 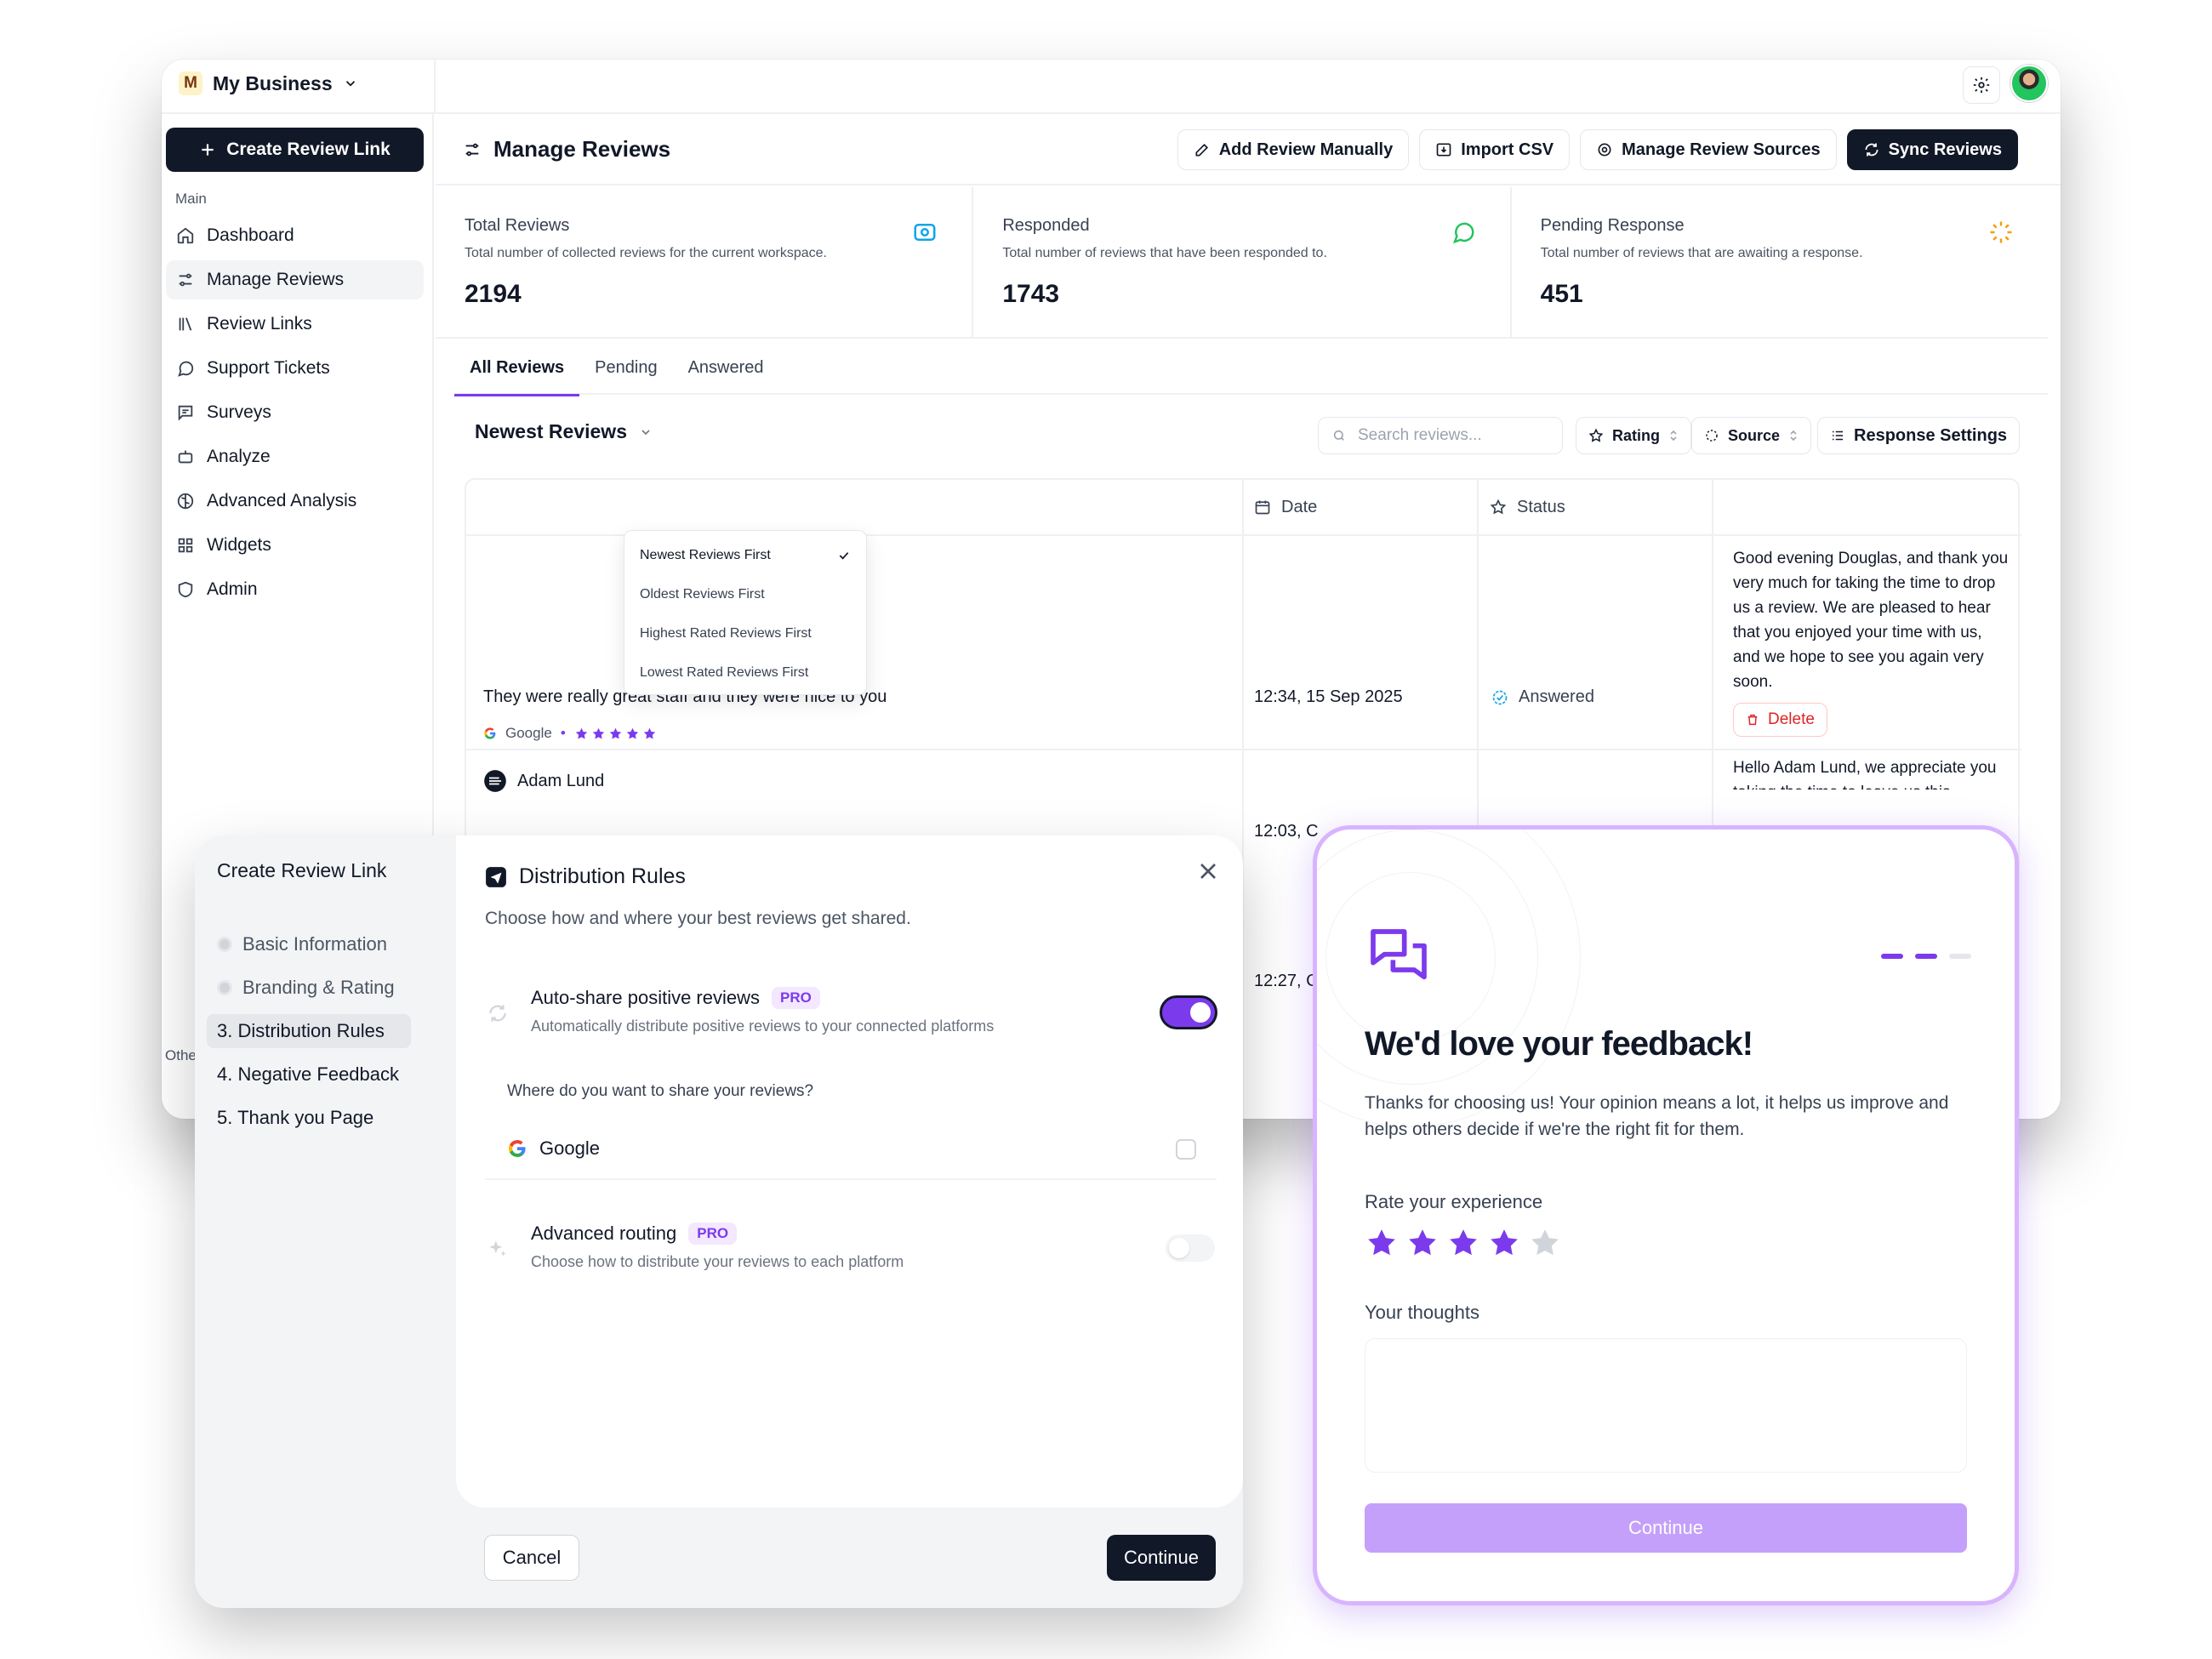 What do you see at coordinates (268, 83) in the screenshot?
I see `business-switcher: M My Business` at bounding box center [268, 83].